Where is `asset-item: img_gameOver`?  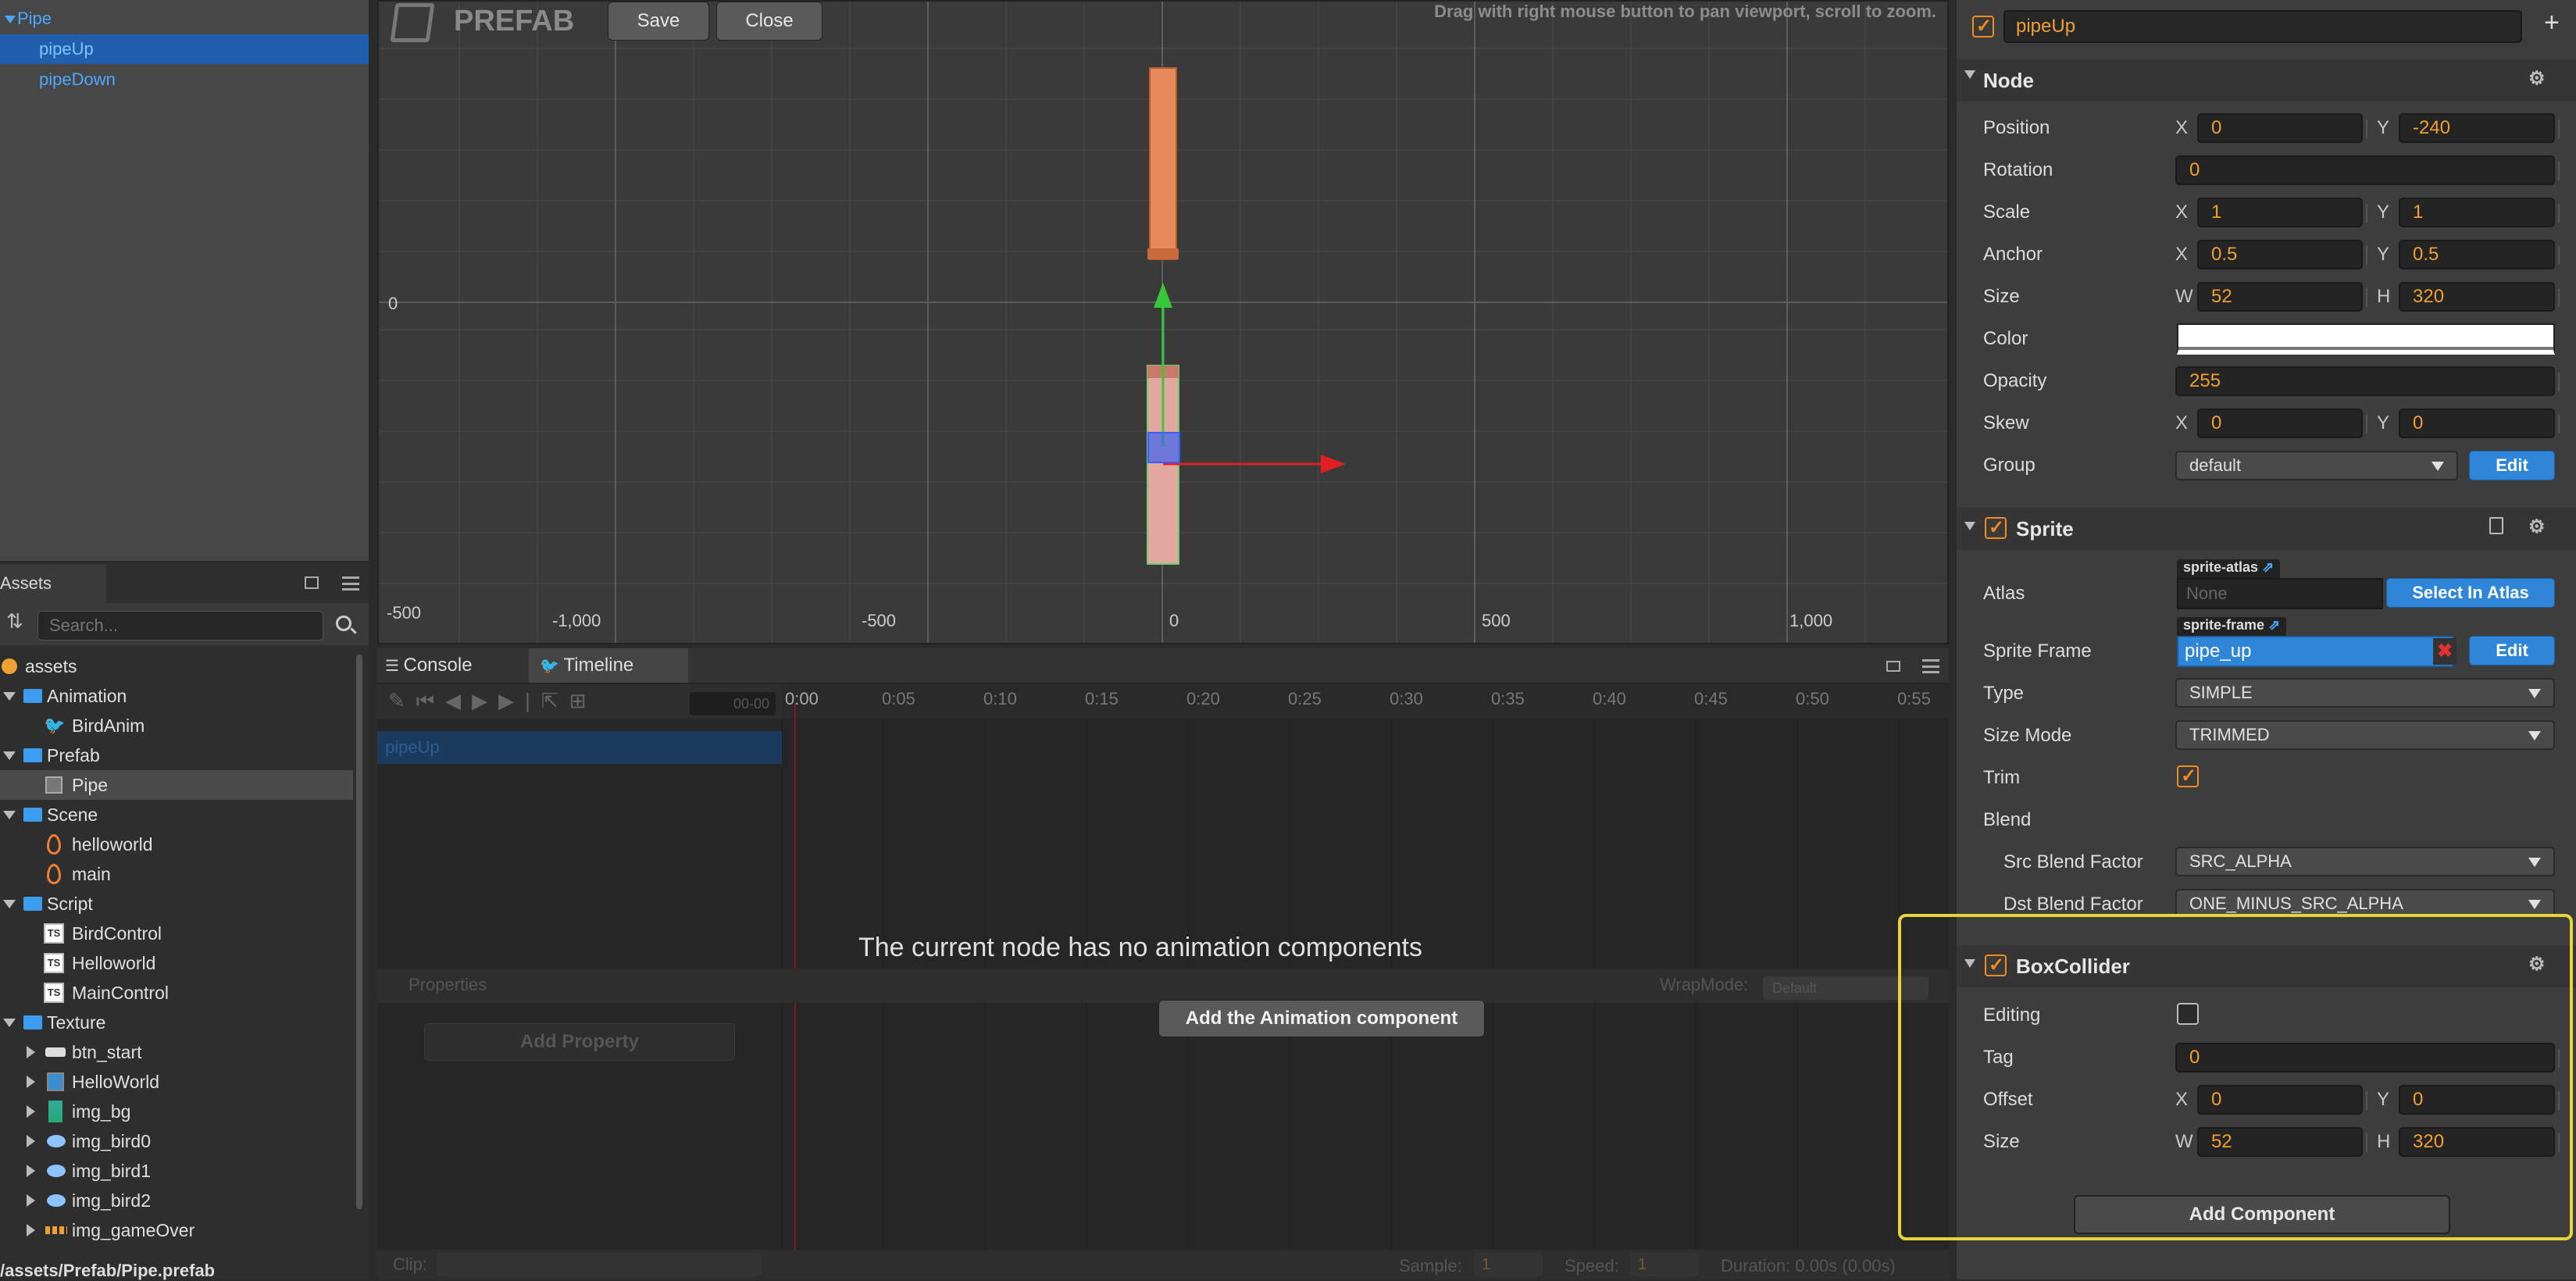
asset-item: img_gameOver is located at coordinates (176, 1230).